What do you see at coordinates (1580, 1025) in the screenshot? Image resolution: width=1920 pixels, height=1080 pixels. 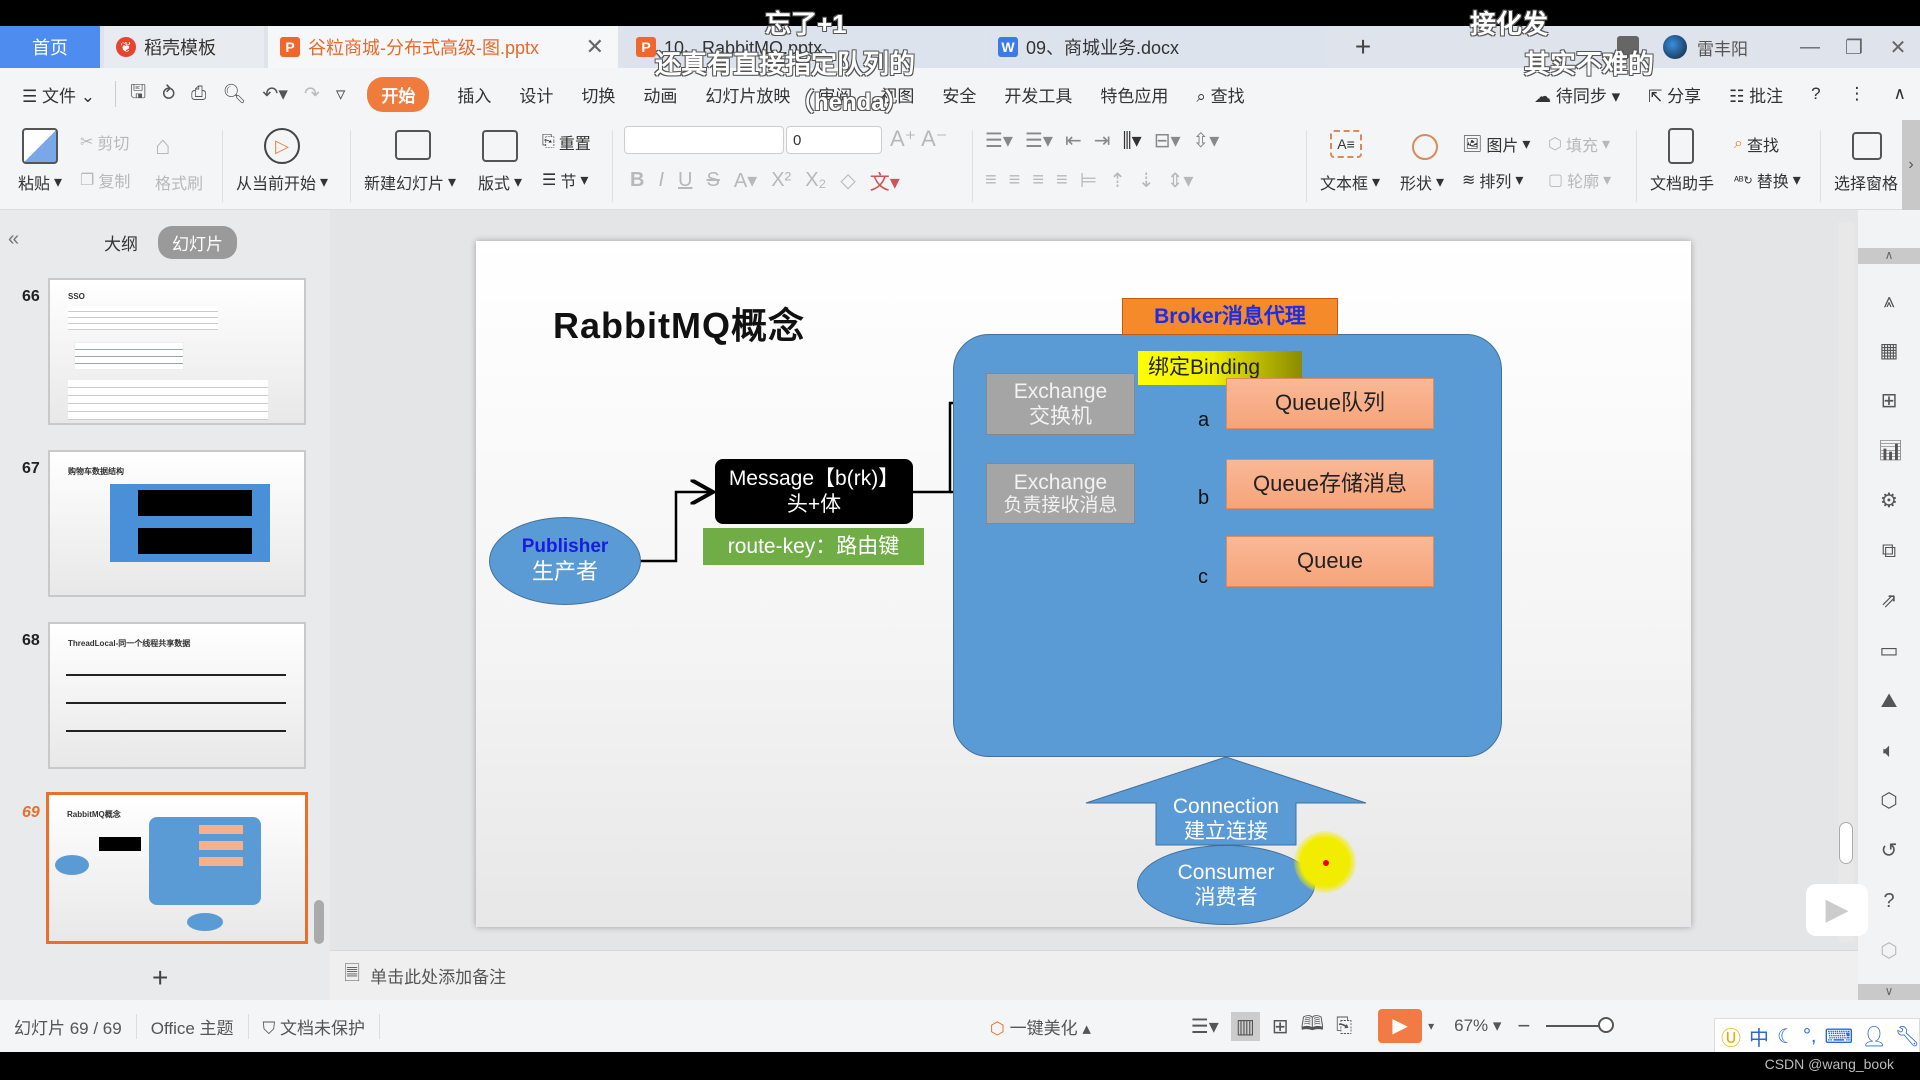 I see `zoom-slider` at bounding box center [1580, 1025].